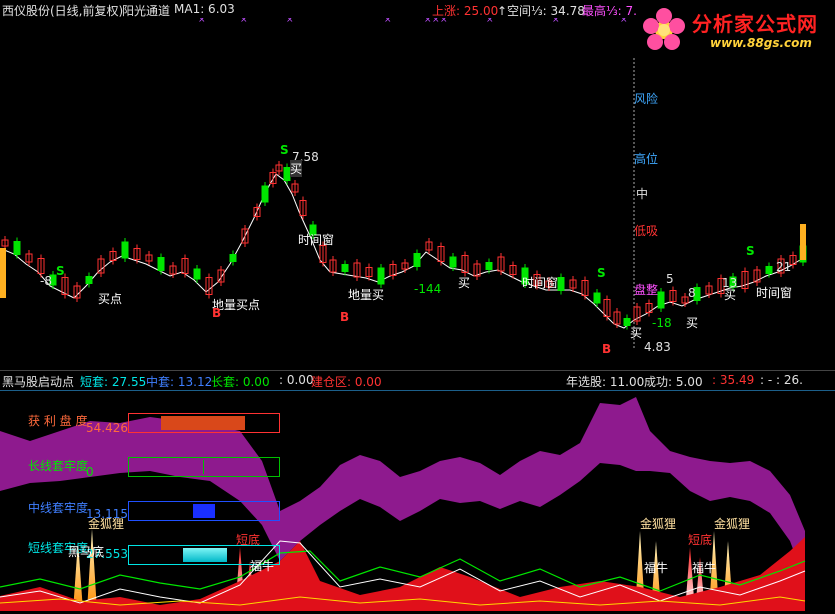 The height and width of the screenshot is (614, 835). Describe the element at coordinates (90, 472) in the screenshot. I see `long-trap-bar-value: 0` at that location.